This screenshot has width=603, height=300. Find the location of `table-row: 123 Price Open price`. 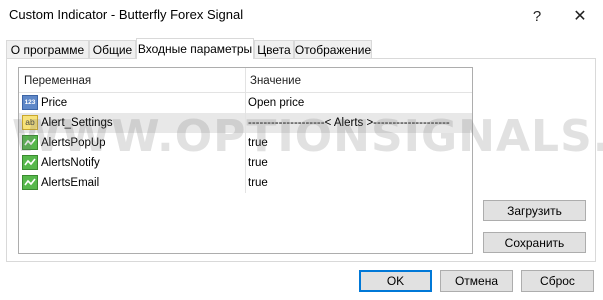

table-row: 123 Price Open price is located at coordinates (245, 103).